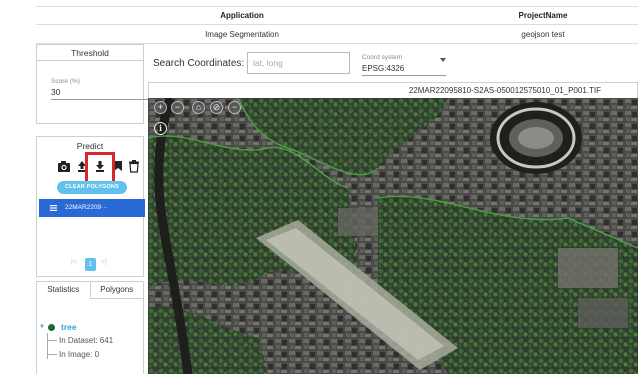 Image resolution: width=638 pixels, height=374 pixels. Describe the element at coordinates (104, 262) in the screenshot. I see `last-page-button: >|` at that location.